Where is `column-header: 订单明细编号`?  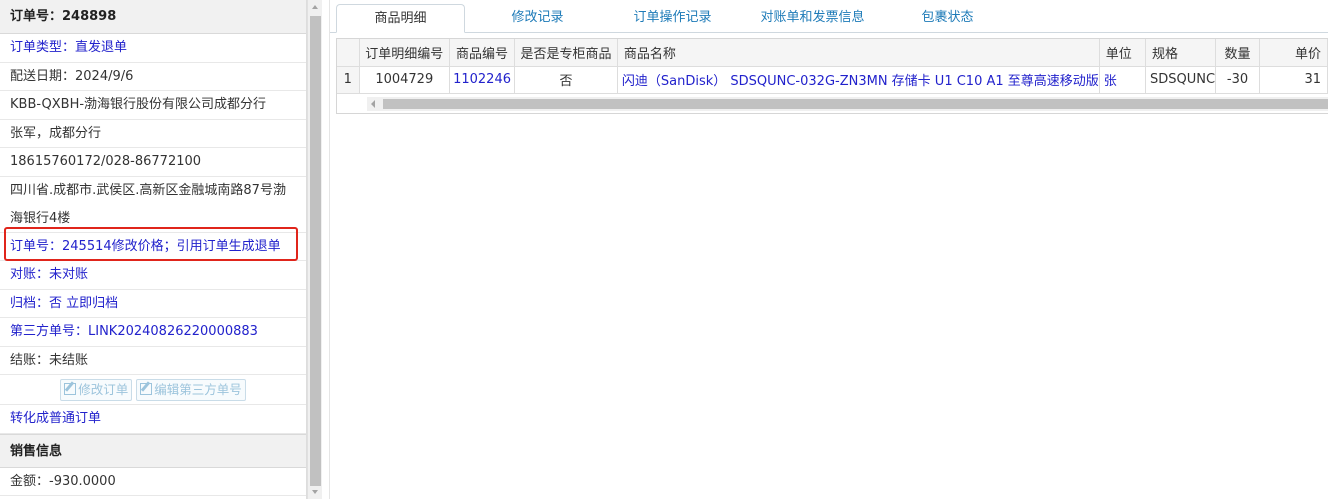 column-header: 订单明细编号 is located at coordinates (404, 53).